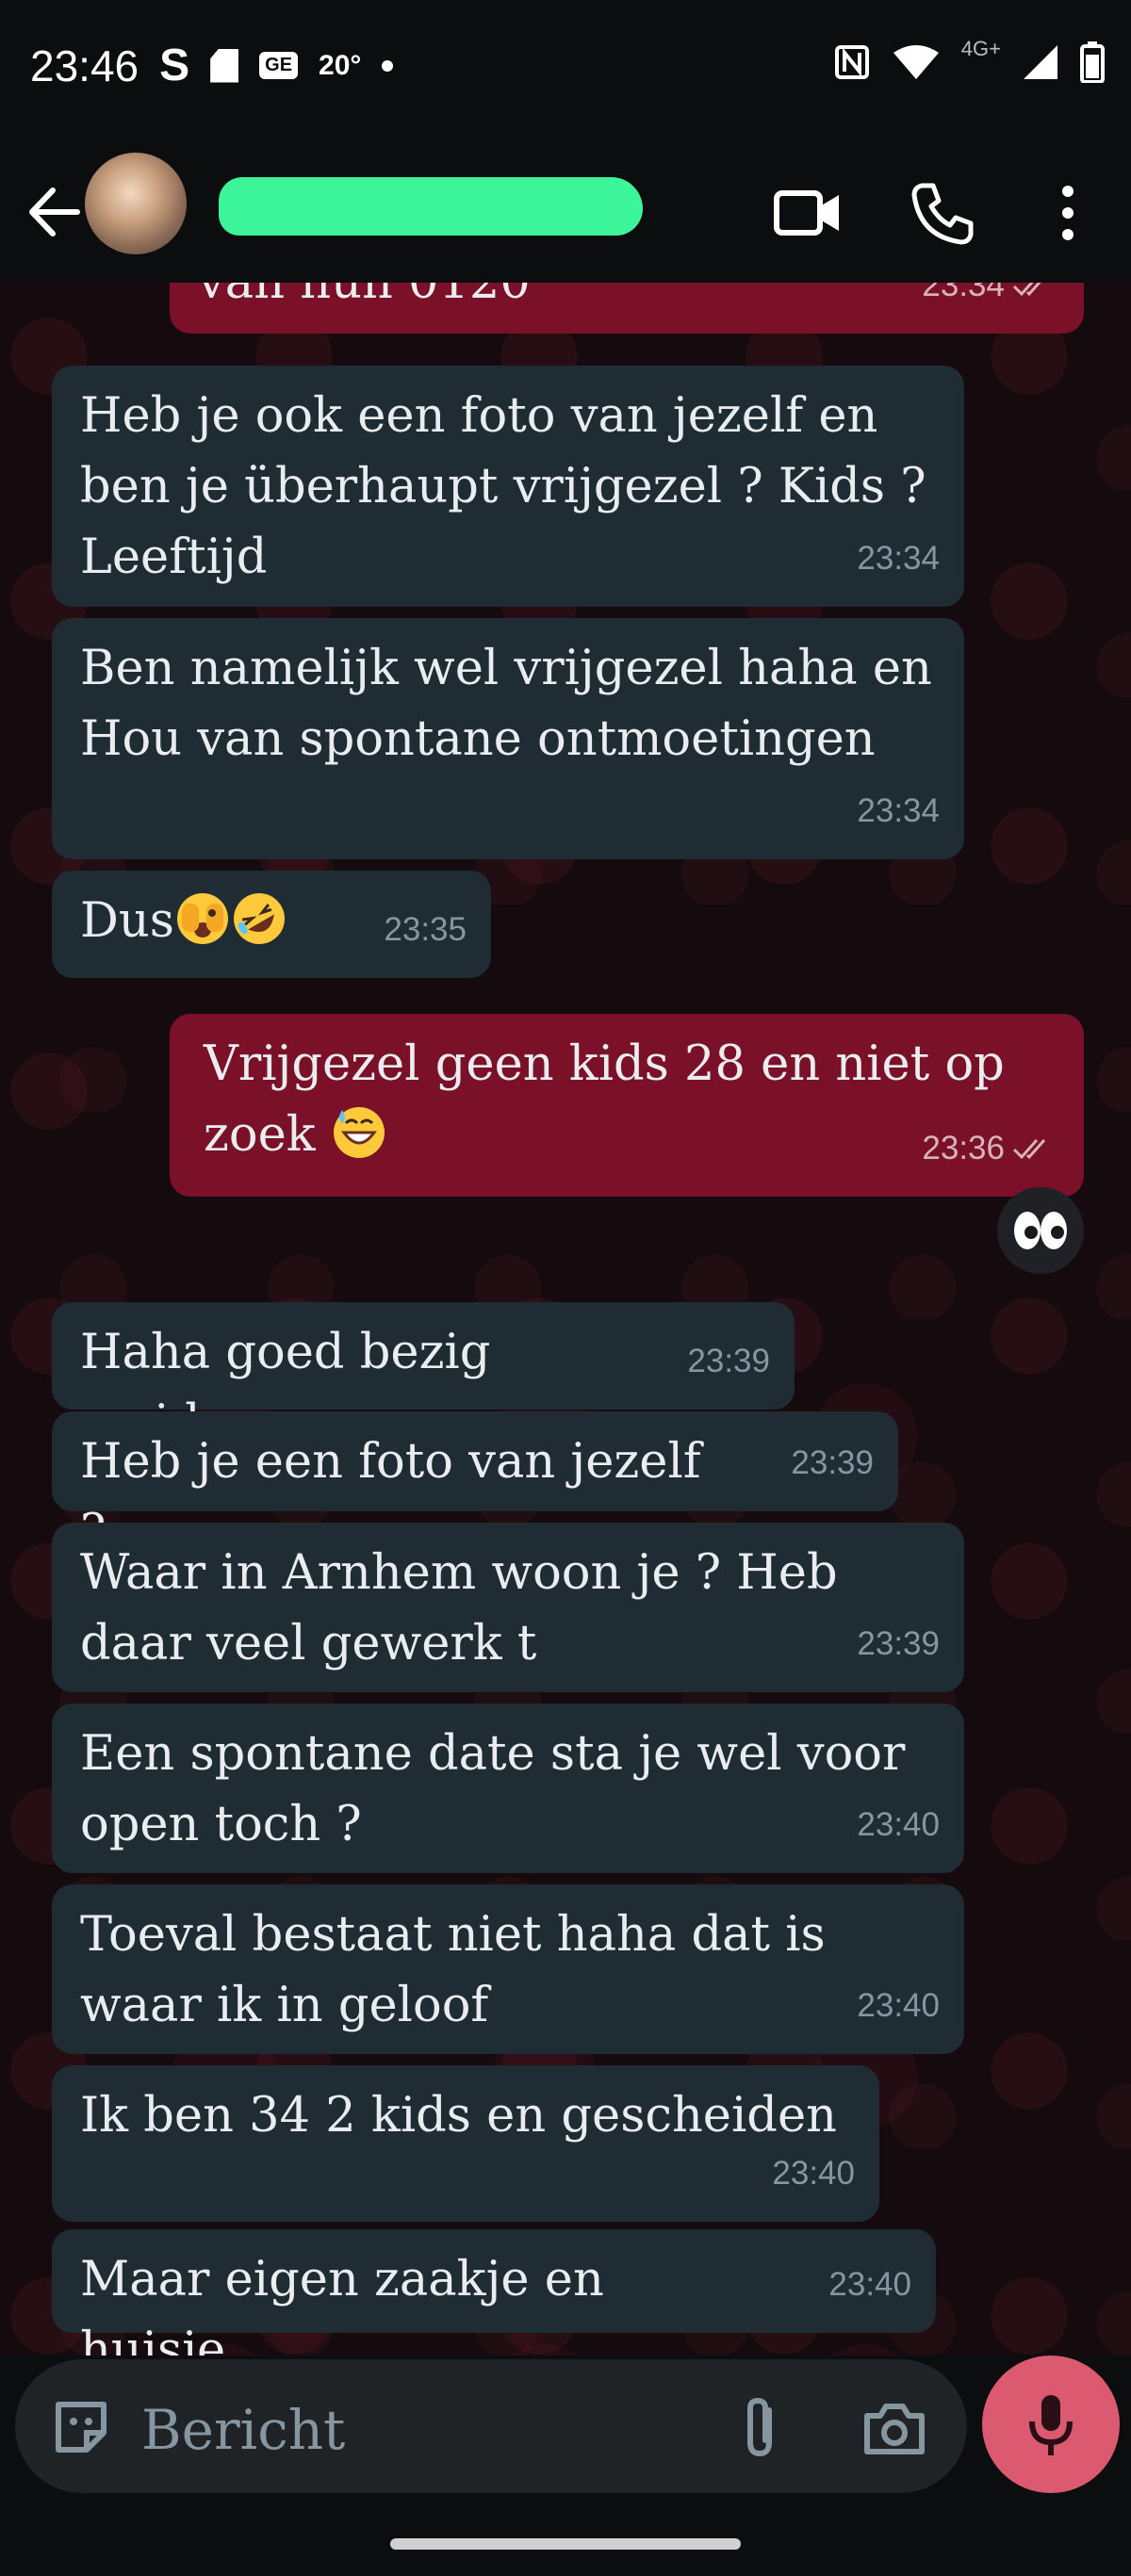  I want to click on message-text: Vrijgezel geen kids 28 en niet op zoek, so click(605, 1099).